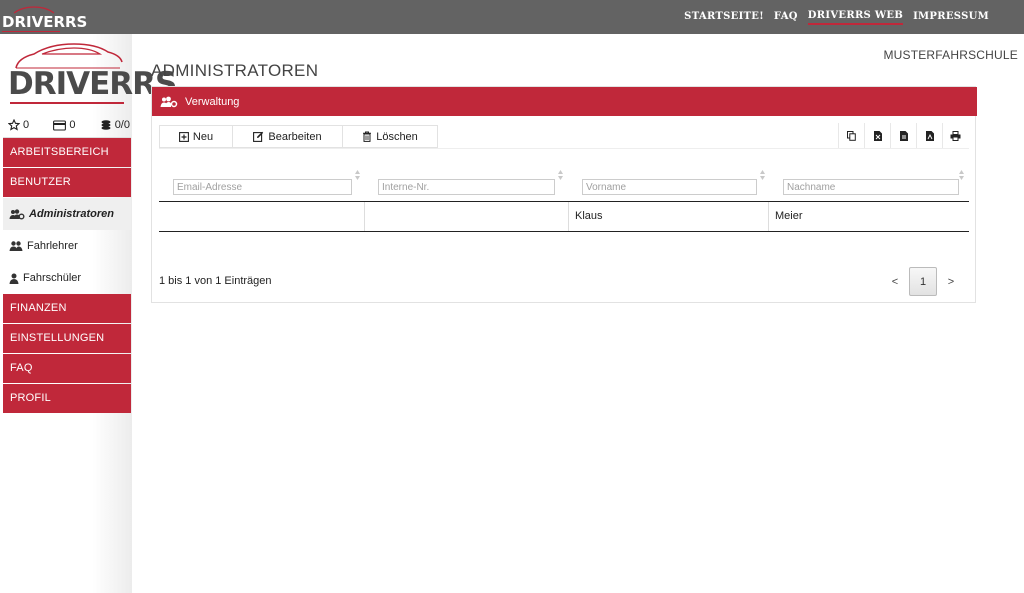 This screenshot has height=593, width=1024. What do you see at coordinates (14, 125) in the screenshot?
I see `star-icon` at bounding box center [14, 125].